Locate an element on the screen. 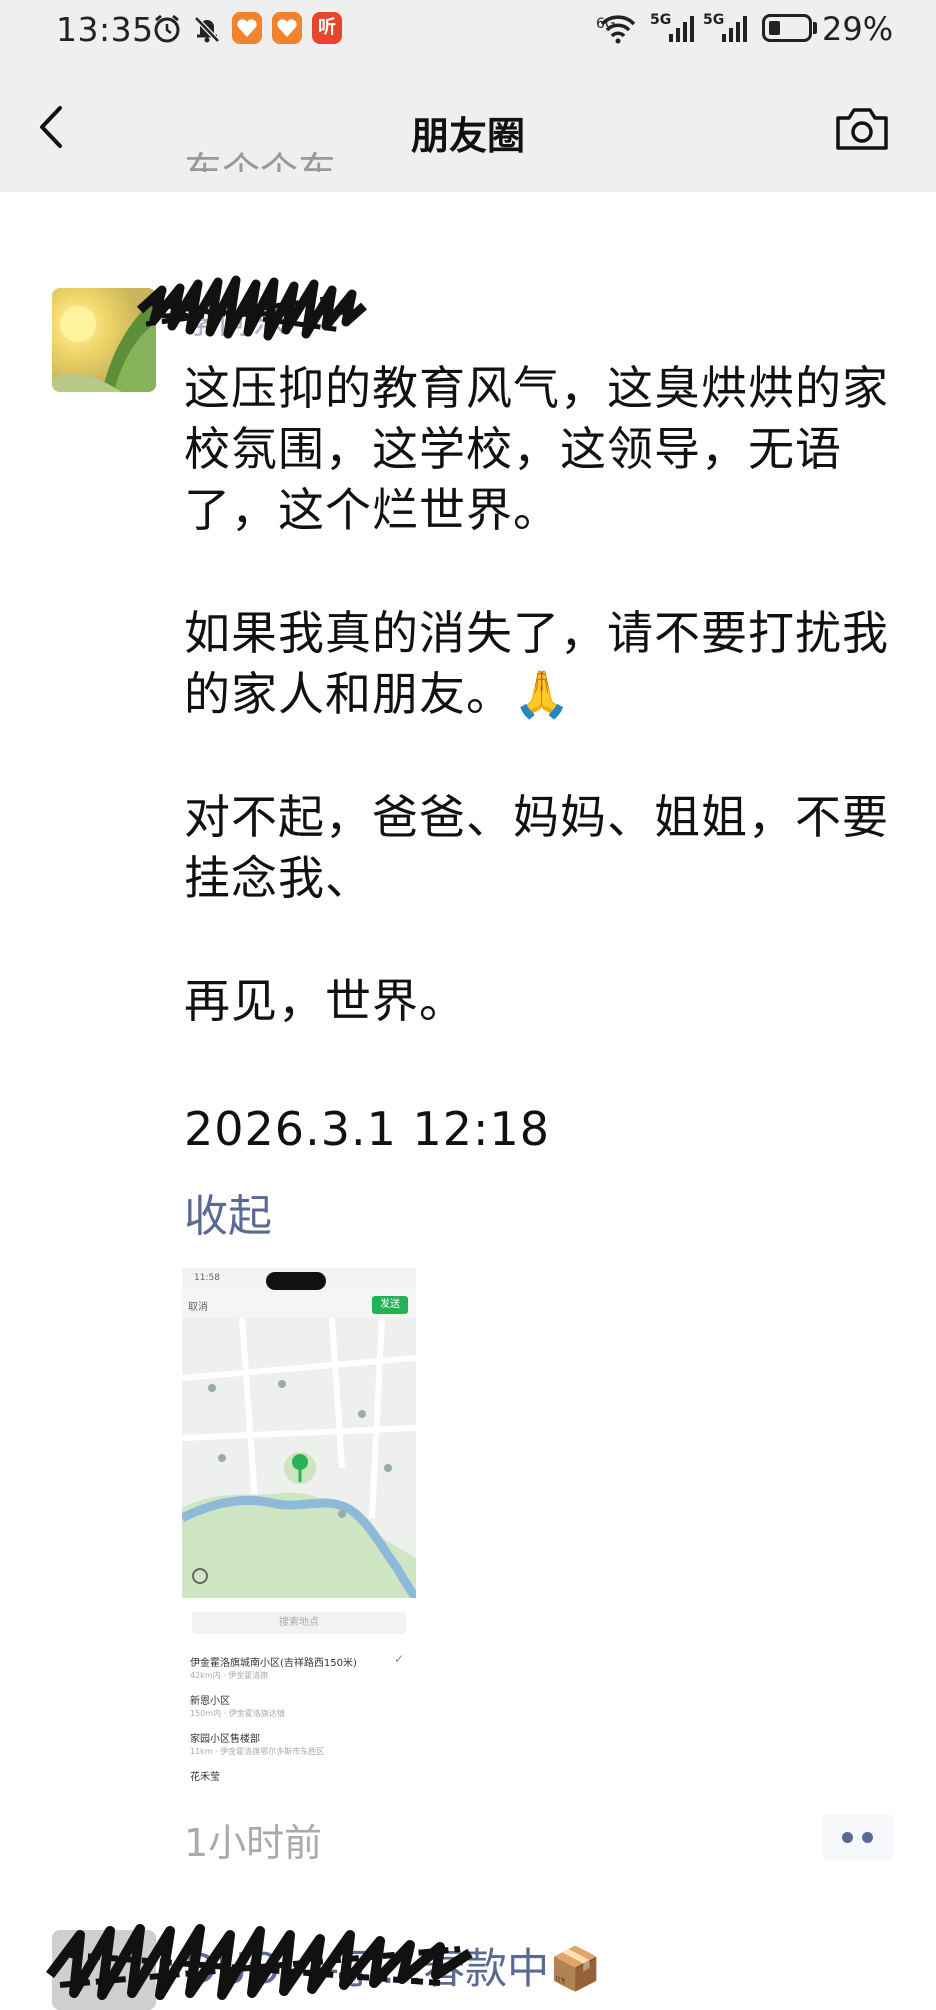 Image resolution: width=936 pixels, height=2010 pixels. camera-icon is located at coordinates (862, 129).